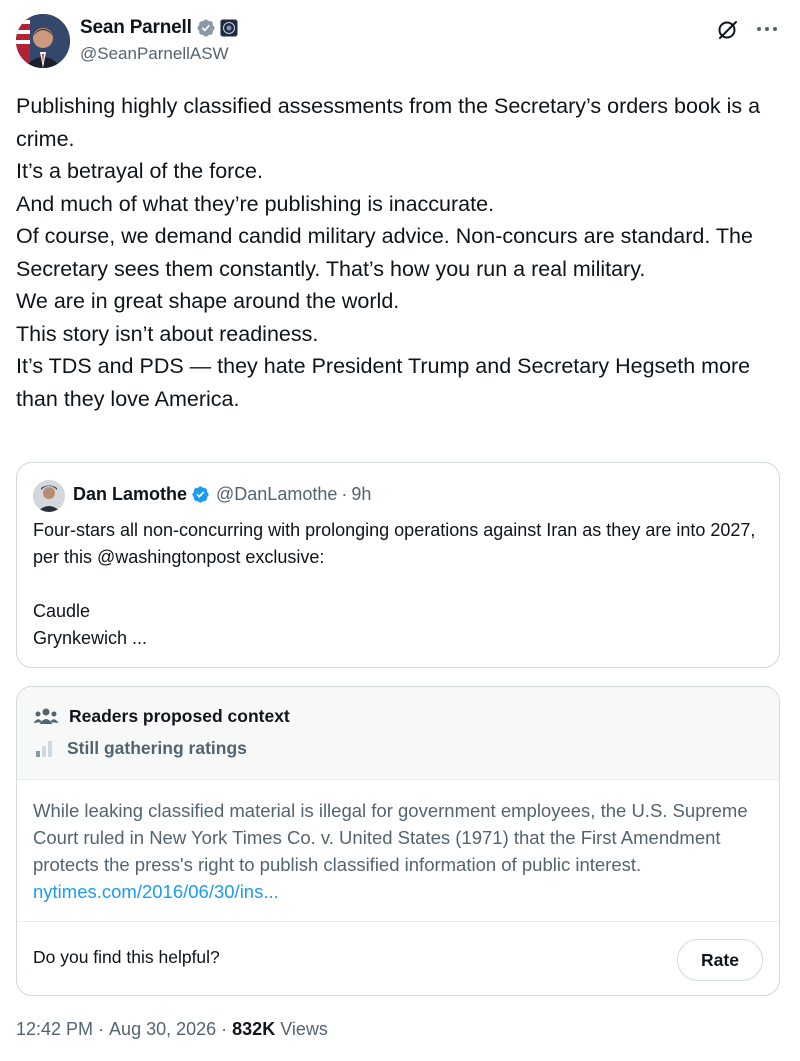 The image size is (800, 1061). I want to click on note-status-row: Still gathering ratings, so click(140, 748).